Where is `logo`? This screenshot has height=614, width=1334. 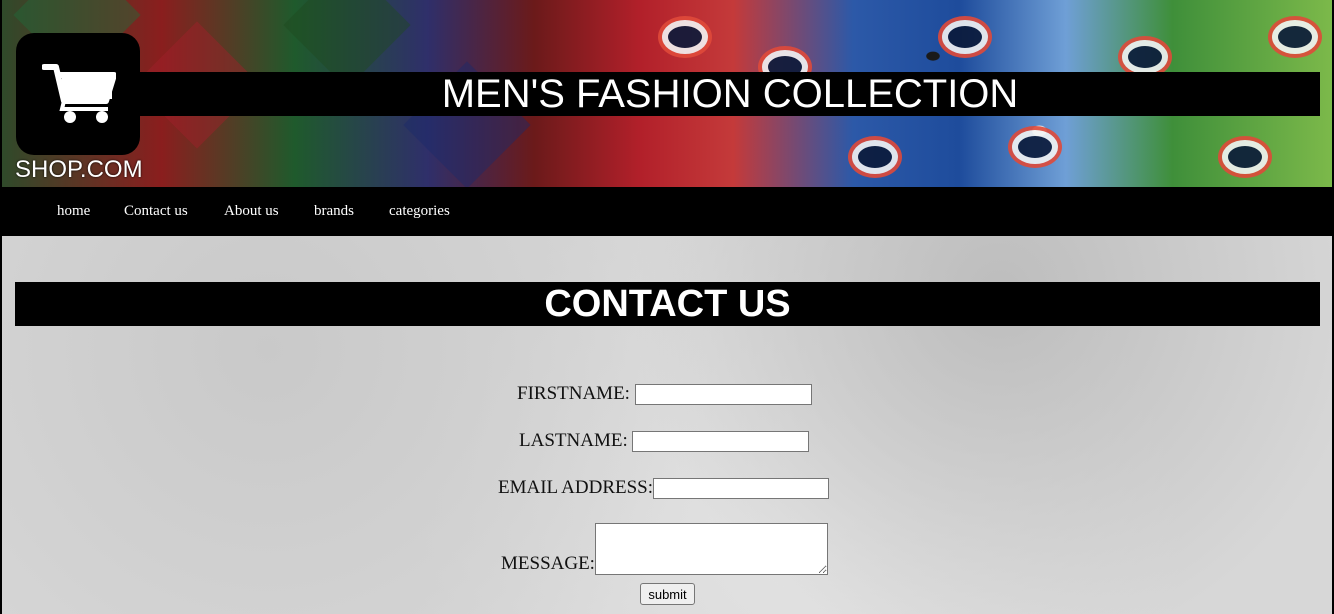
logo is located at coordinates (78, 94).